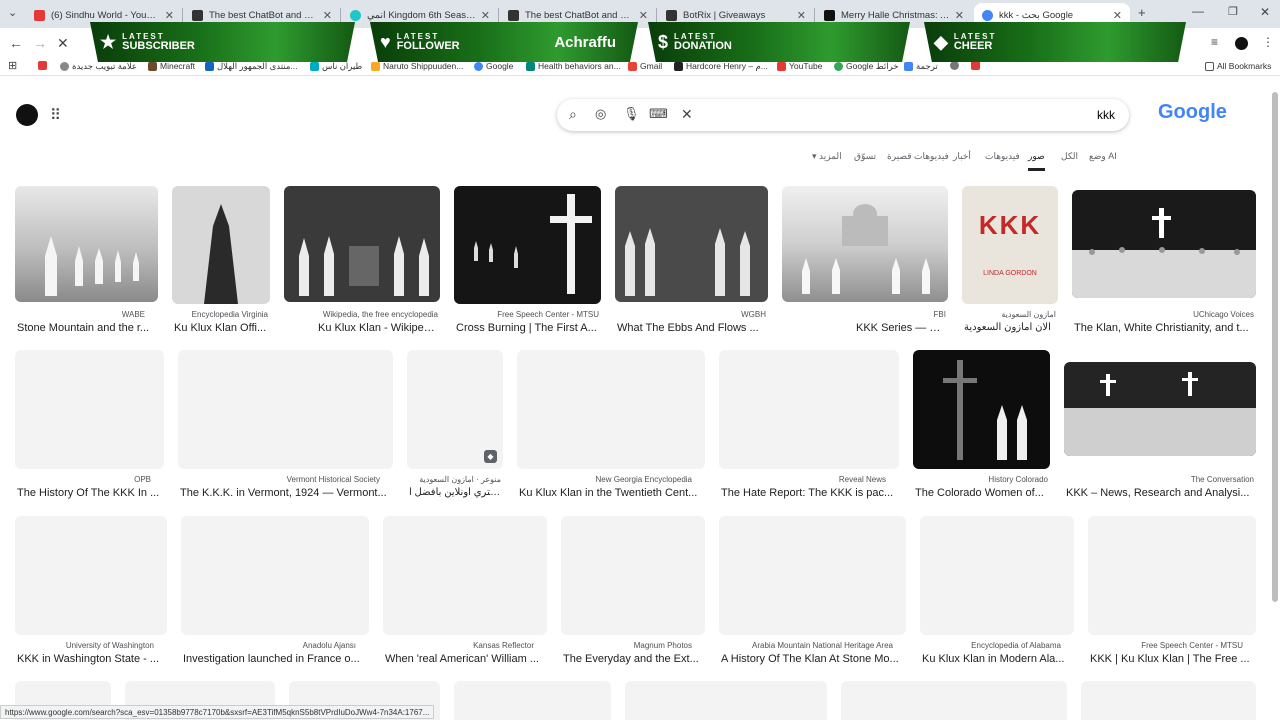 Image resolution: width=1280 pixels, height=720 pixels. Describe the element at coordinates (493, 66) in the screenshot. I see `bookmark-item: Google` at that location.